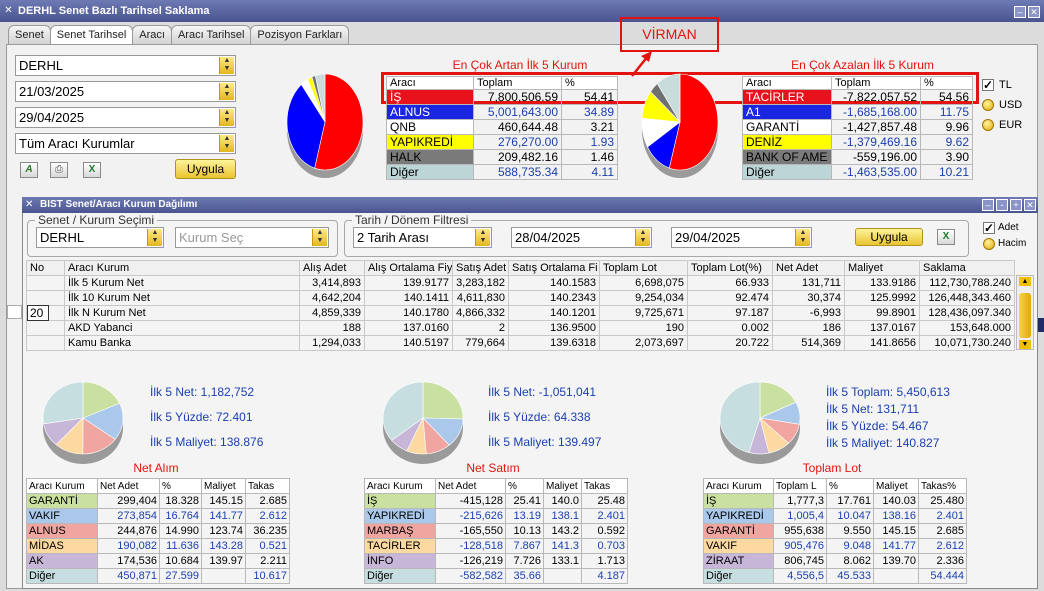 The width and height of the screenshot is (1044, 591). Describe the element at coordinates (100, 237) in the screenshot. I see `sub-symbol-select: DERHL ▲ ▼` at that location.